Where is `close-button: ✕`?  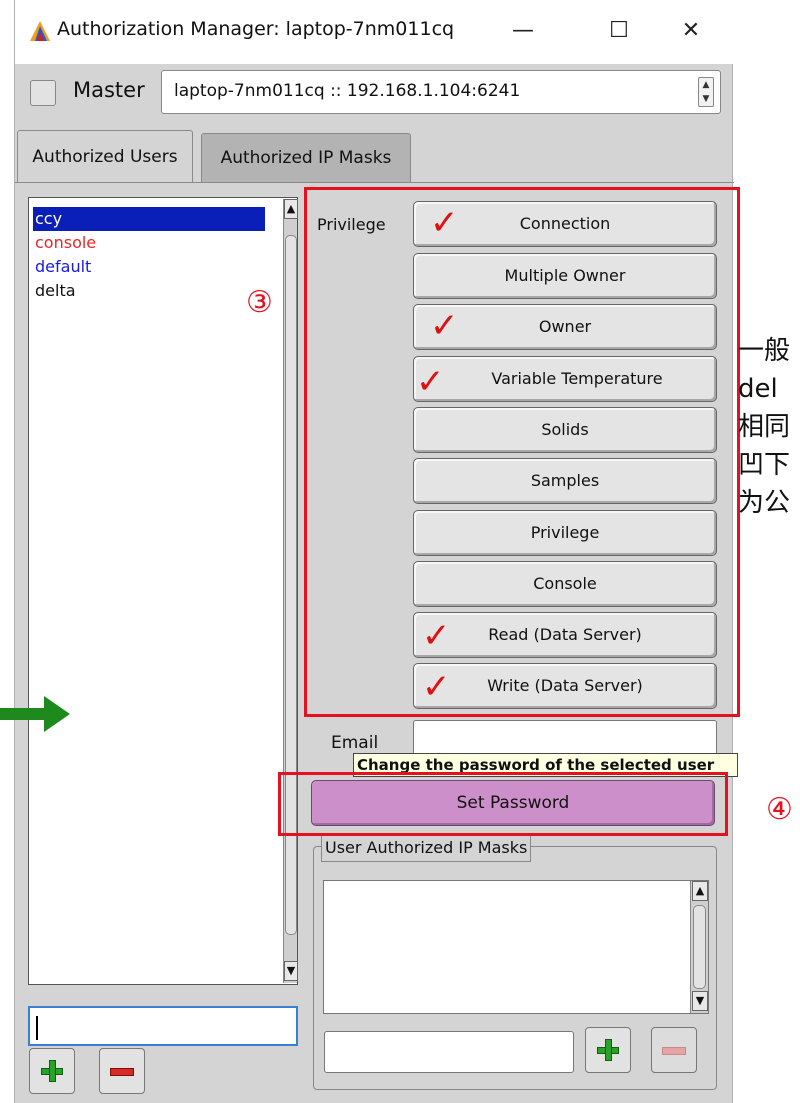
close-button: ✕ is located at coordinates (691, 31).